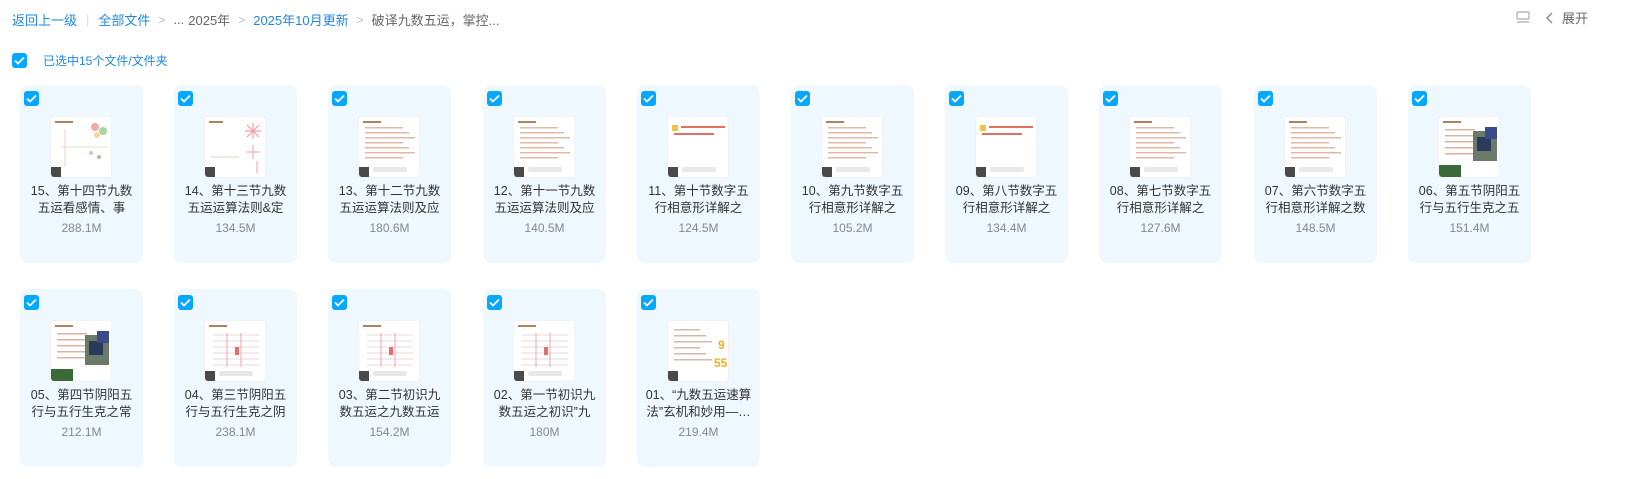  I want to click on file-size: 219.4M, so click(698, 432).